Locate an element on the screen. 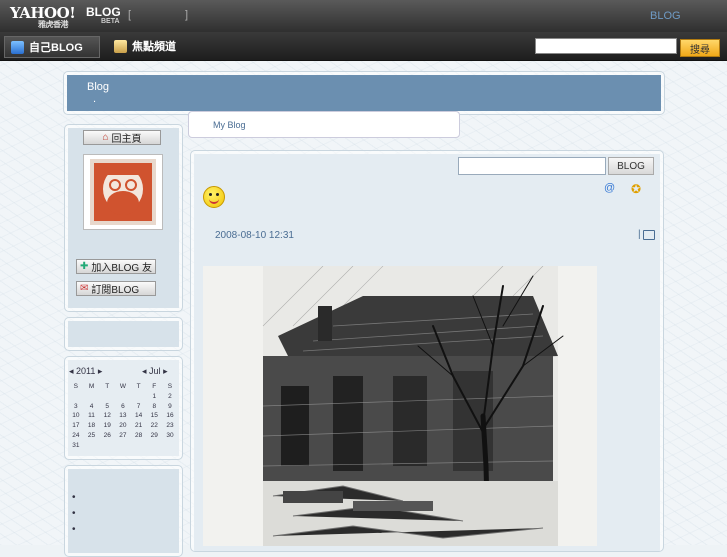  calendar-day: 4 is located at coordinates (92, 408).